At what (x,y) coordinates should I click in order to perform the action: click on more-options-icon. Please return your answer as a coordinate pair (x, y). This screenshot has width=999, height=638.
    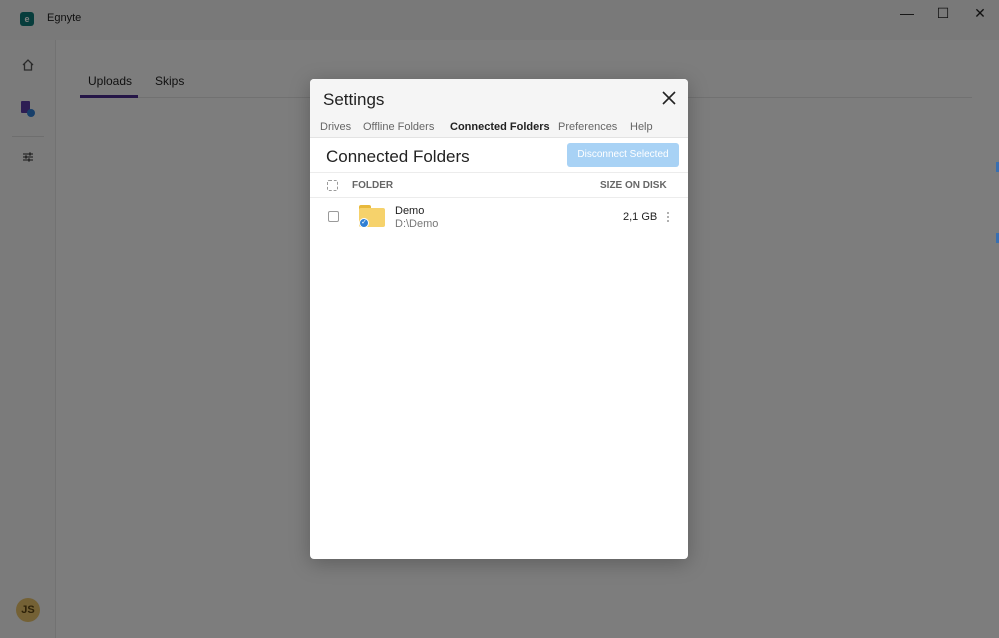
    Looking at the image, I should click on (668, 218).